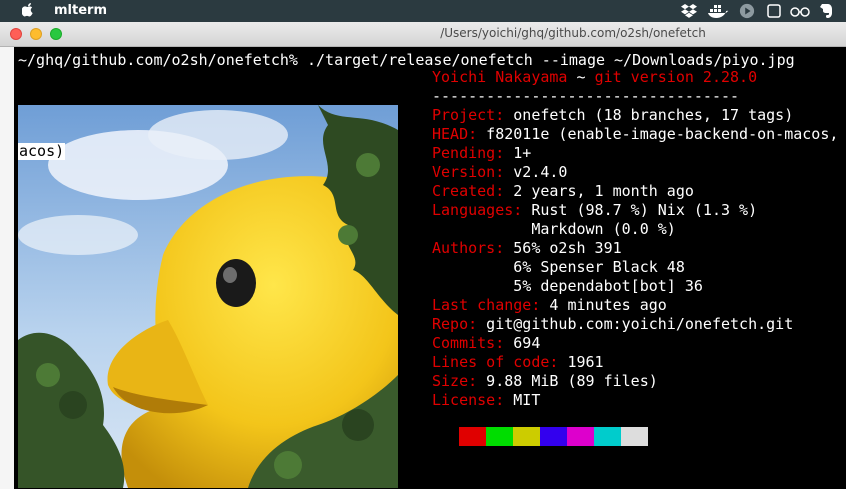  I want to click on info-key: Pending:, so click(468, 153).